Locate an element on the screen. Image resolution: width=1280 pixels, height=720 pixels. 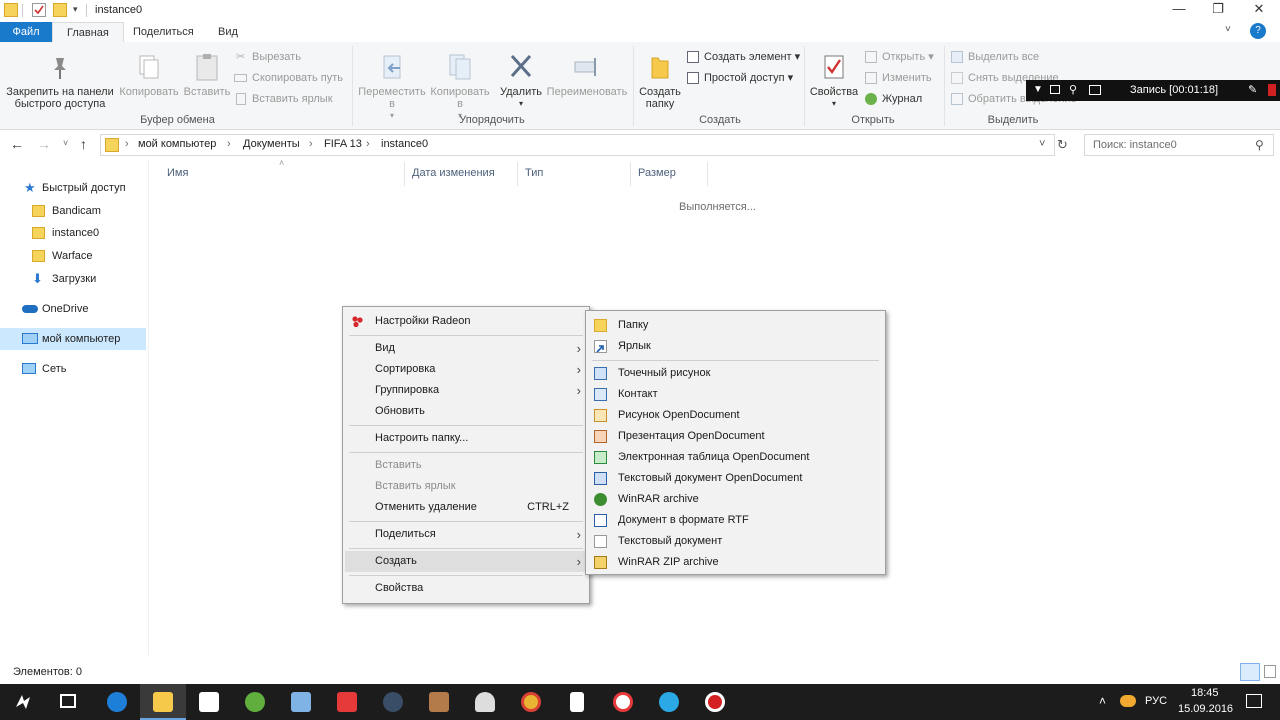
move-to-button: Переместить в ▾ is located at coordinates (392, 87).